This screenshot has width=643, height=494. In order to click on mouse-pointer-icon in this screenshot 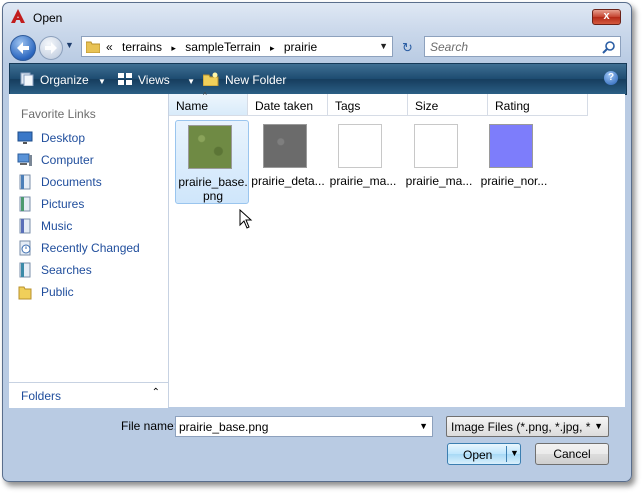, I will do `click(246, 219)`.